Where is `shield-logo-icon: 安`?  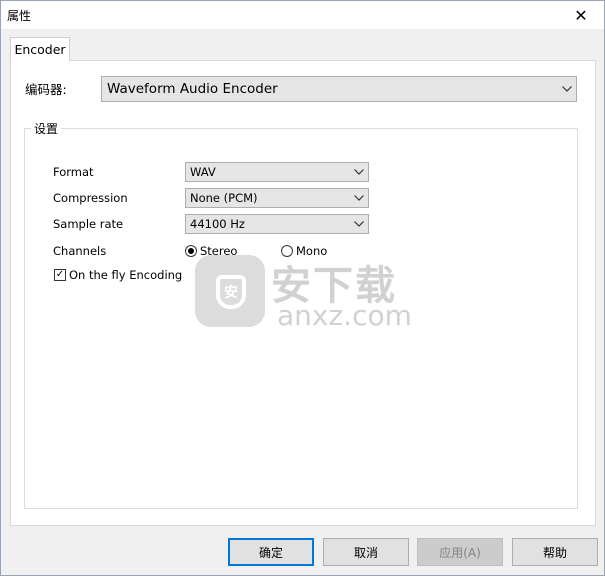 shield-logo-icon: 安 is located at coordinates (230, 291).